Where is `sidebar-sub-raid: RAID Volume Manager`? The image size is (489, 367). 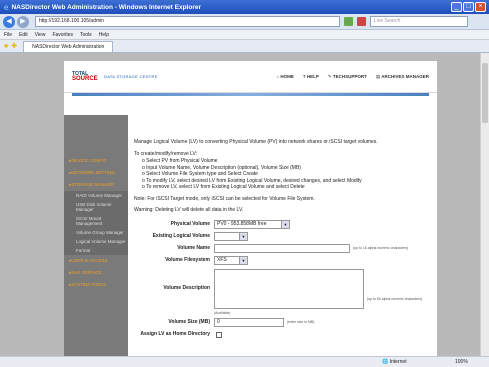 sidebar-sub-raid: RAID Volume Manager is located at coordinates (96, 195).